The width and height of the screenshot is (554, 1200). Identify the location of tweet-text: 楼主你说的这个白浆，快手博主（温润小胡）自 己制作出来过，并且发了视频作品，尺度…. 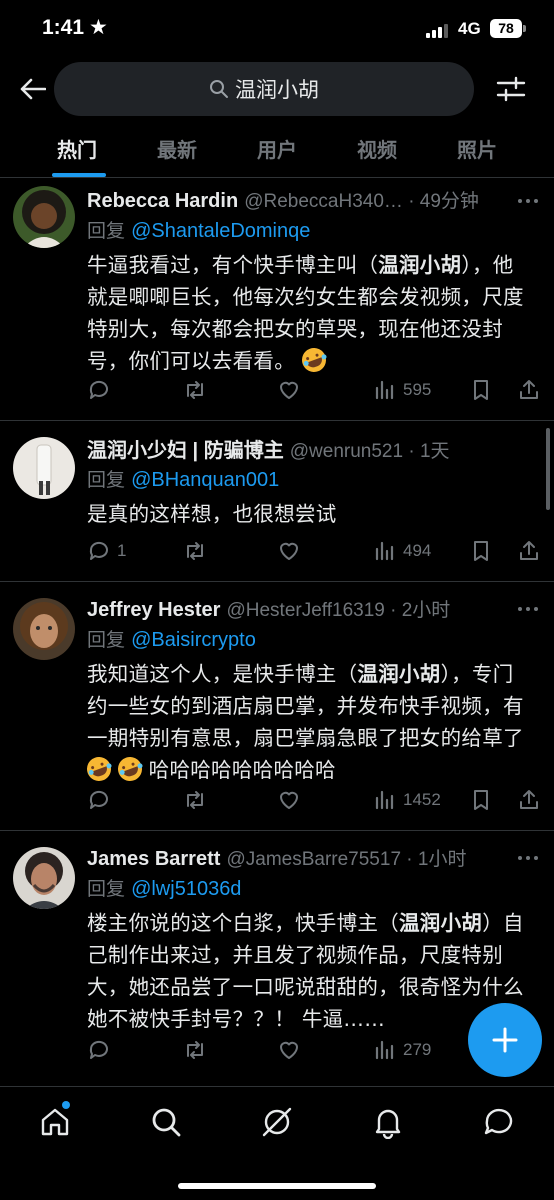
(305, 971).